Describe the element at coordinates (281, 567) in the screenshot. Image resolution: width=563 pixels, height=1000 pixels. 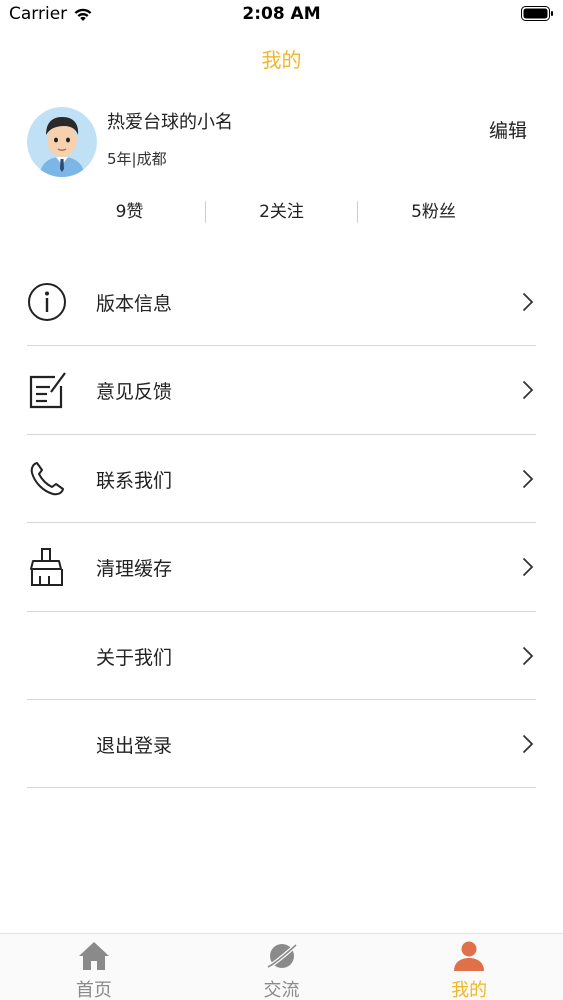
I see `menu-item-clear-cache: 清理缓存` at that location.